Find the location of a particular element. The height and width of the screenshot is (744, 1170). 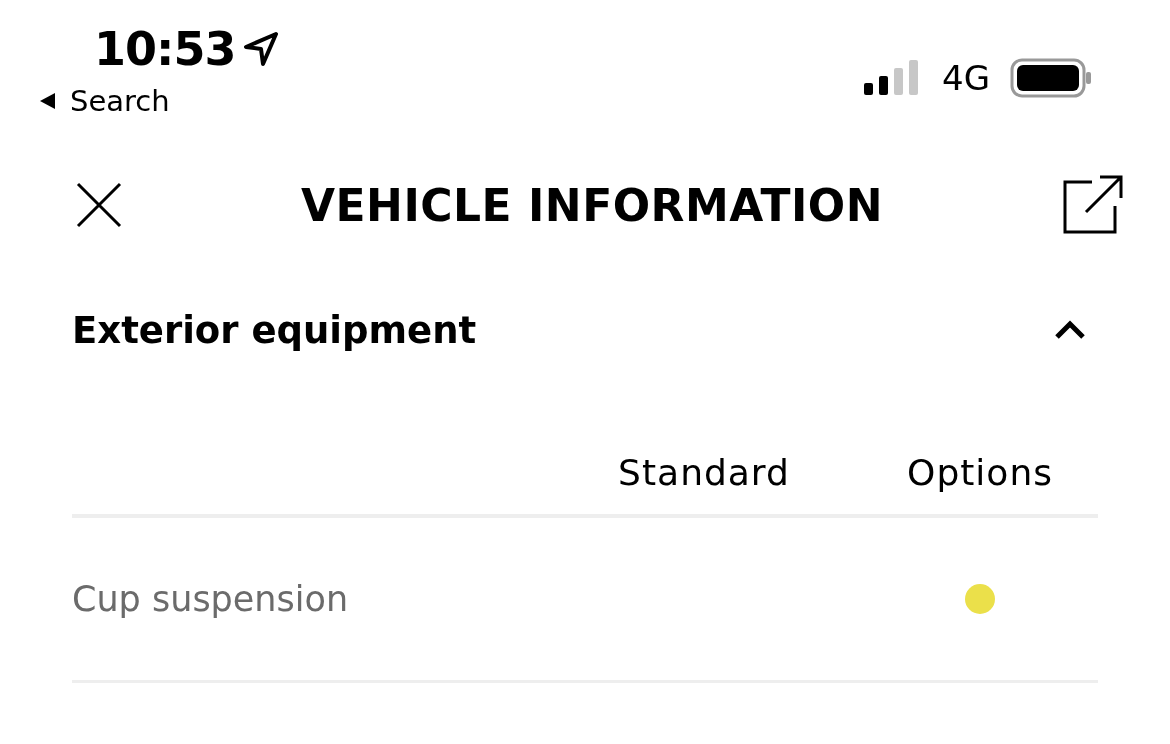

share-icon is located at coordinates (1093, 205).